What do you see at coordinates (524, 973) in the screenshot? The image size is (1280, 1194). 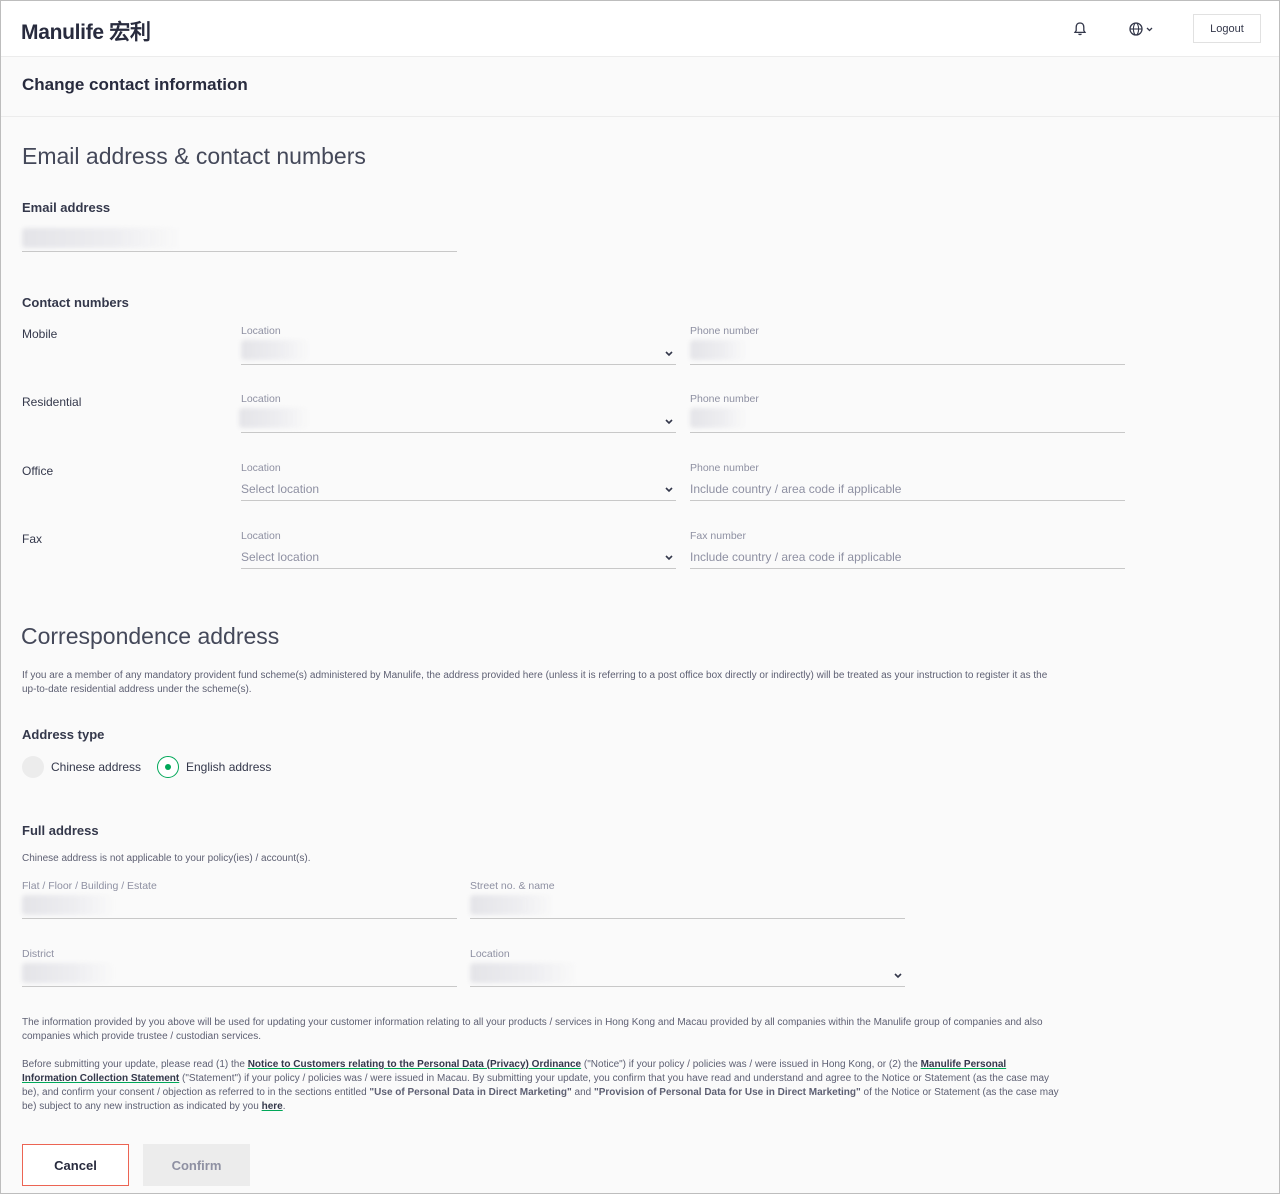 I see `address-location-redacted` at bounding box center [524, 973].